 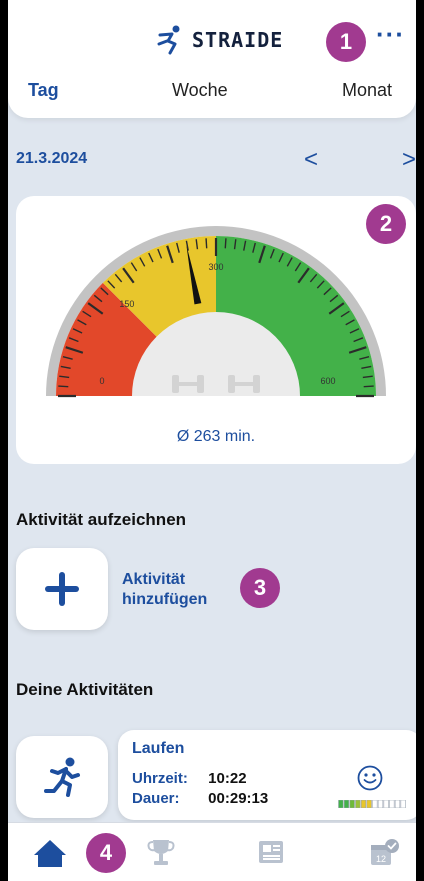 I want to click on home-icon, so click(x=50, y=853).